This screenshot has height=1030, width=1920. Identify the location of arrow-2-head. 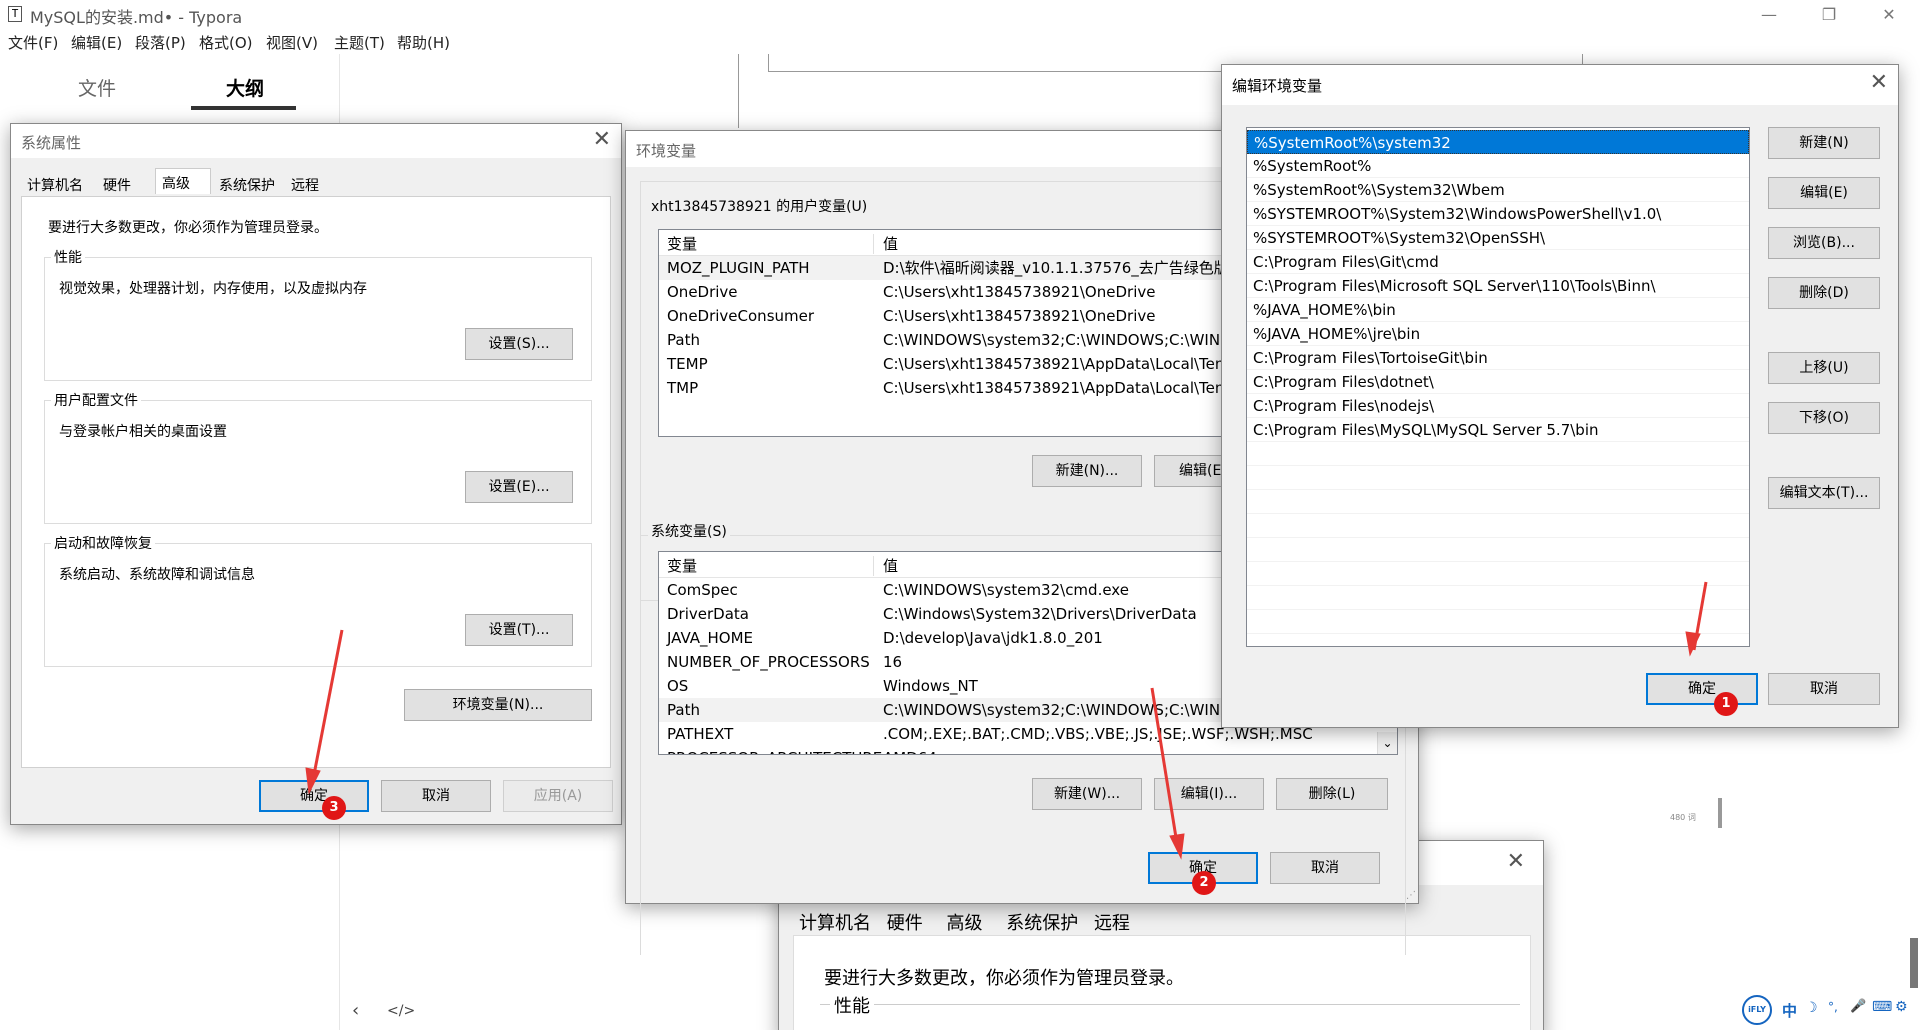
(1177, 846).